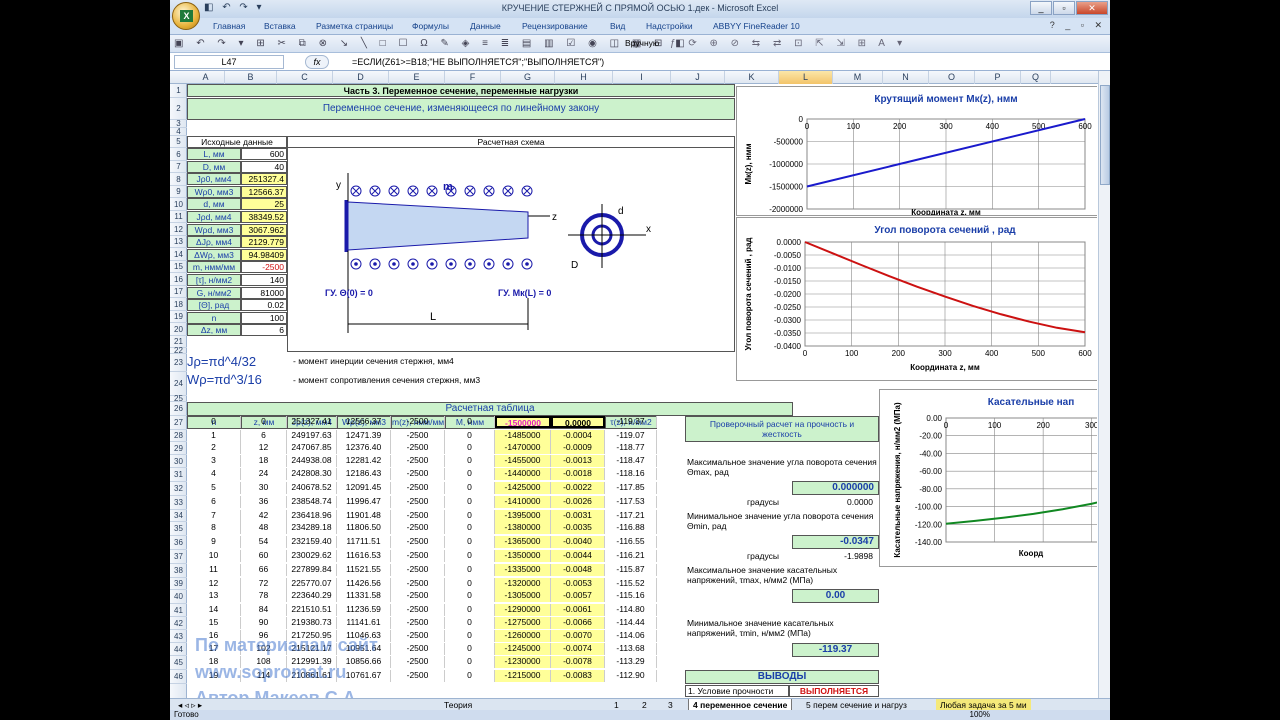  I want to click on row-header: 37, so click(178, 557).